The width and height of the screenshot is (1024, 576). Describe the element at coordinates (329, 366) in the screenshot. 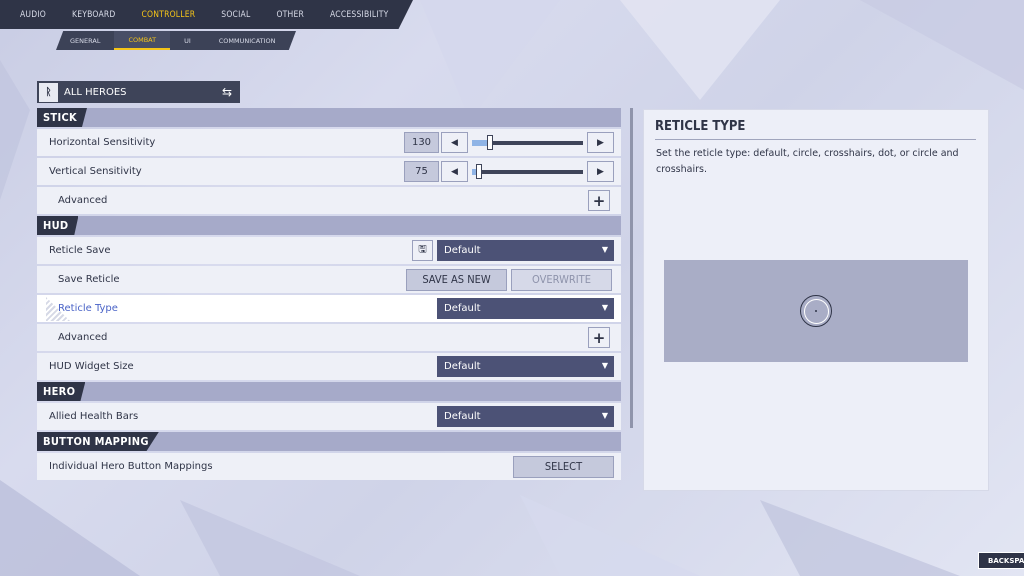

I see `hud-widget-size-row: HUD Widget Size Default ▼` at that location.